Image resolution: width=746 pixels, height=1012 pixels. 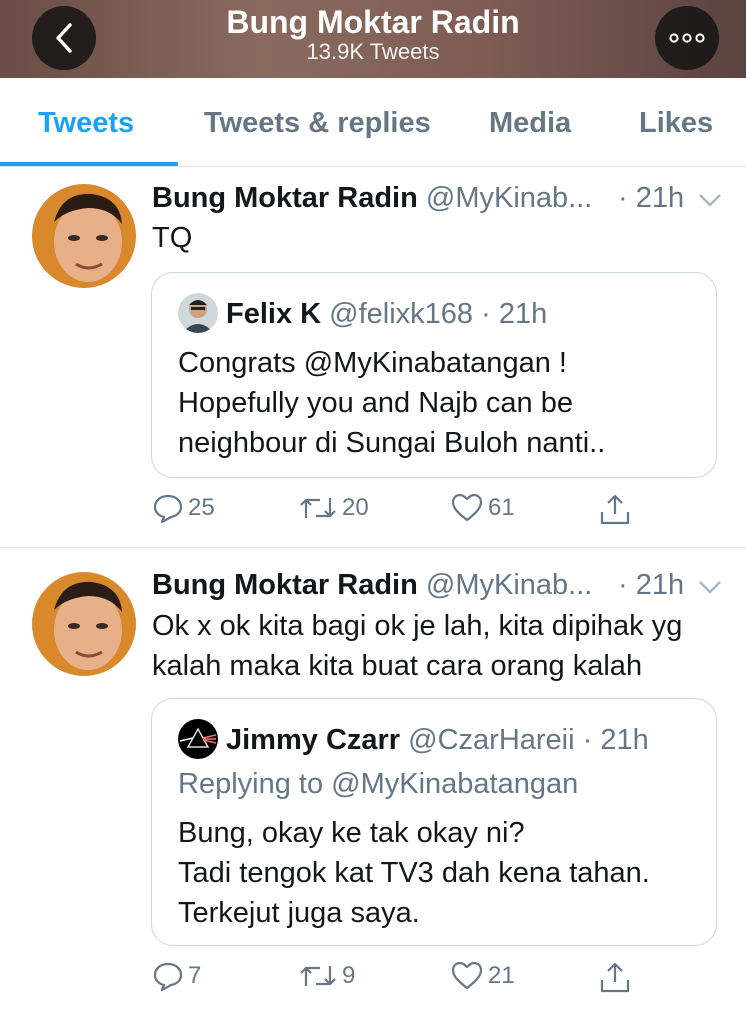 What do you see at coordinates (530, 123) in the screenshot?
I see `tab-media: Media` at bounding box center [530, 123].